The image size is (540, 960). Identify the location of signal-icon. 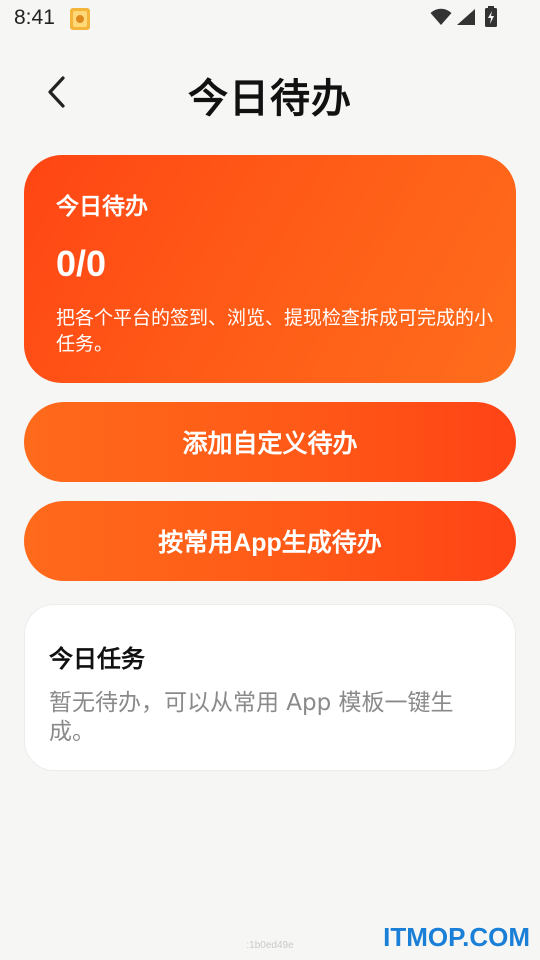
(466, 19).